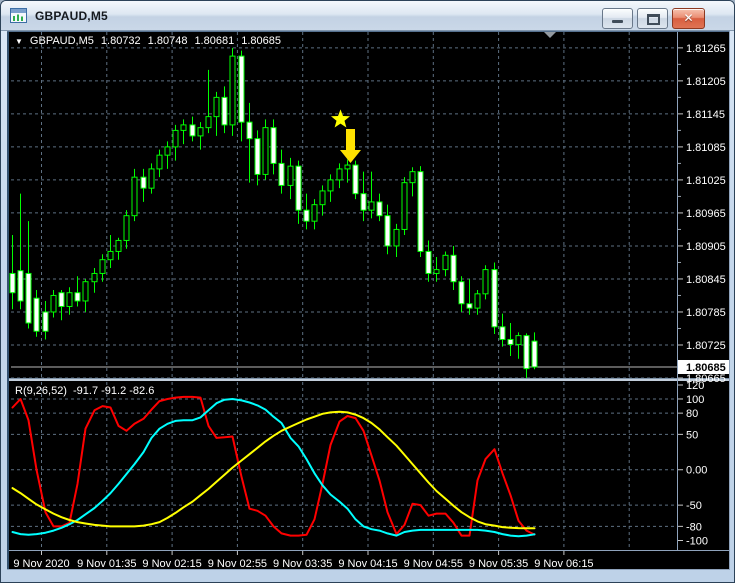 The width and height of the screenshot is (735, 583). Describe the element at coordinates (692, 414) in the screenshot. I see `svg-text: 80` at that location.